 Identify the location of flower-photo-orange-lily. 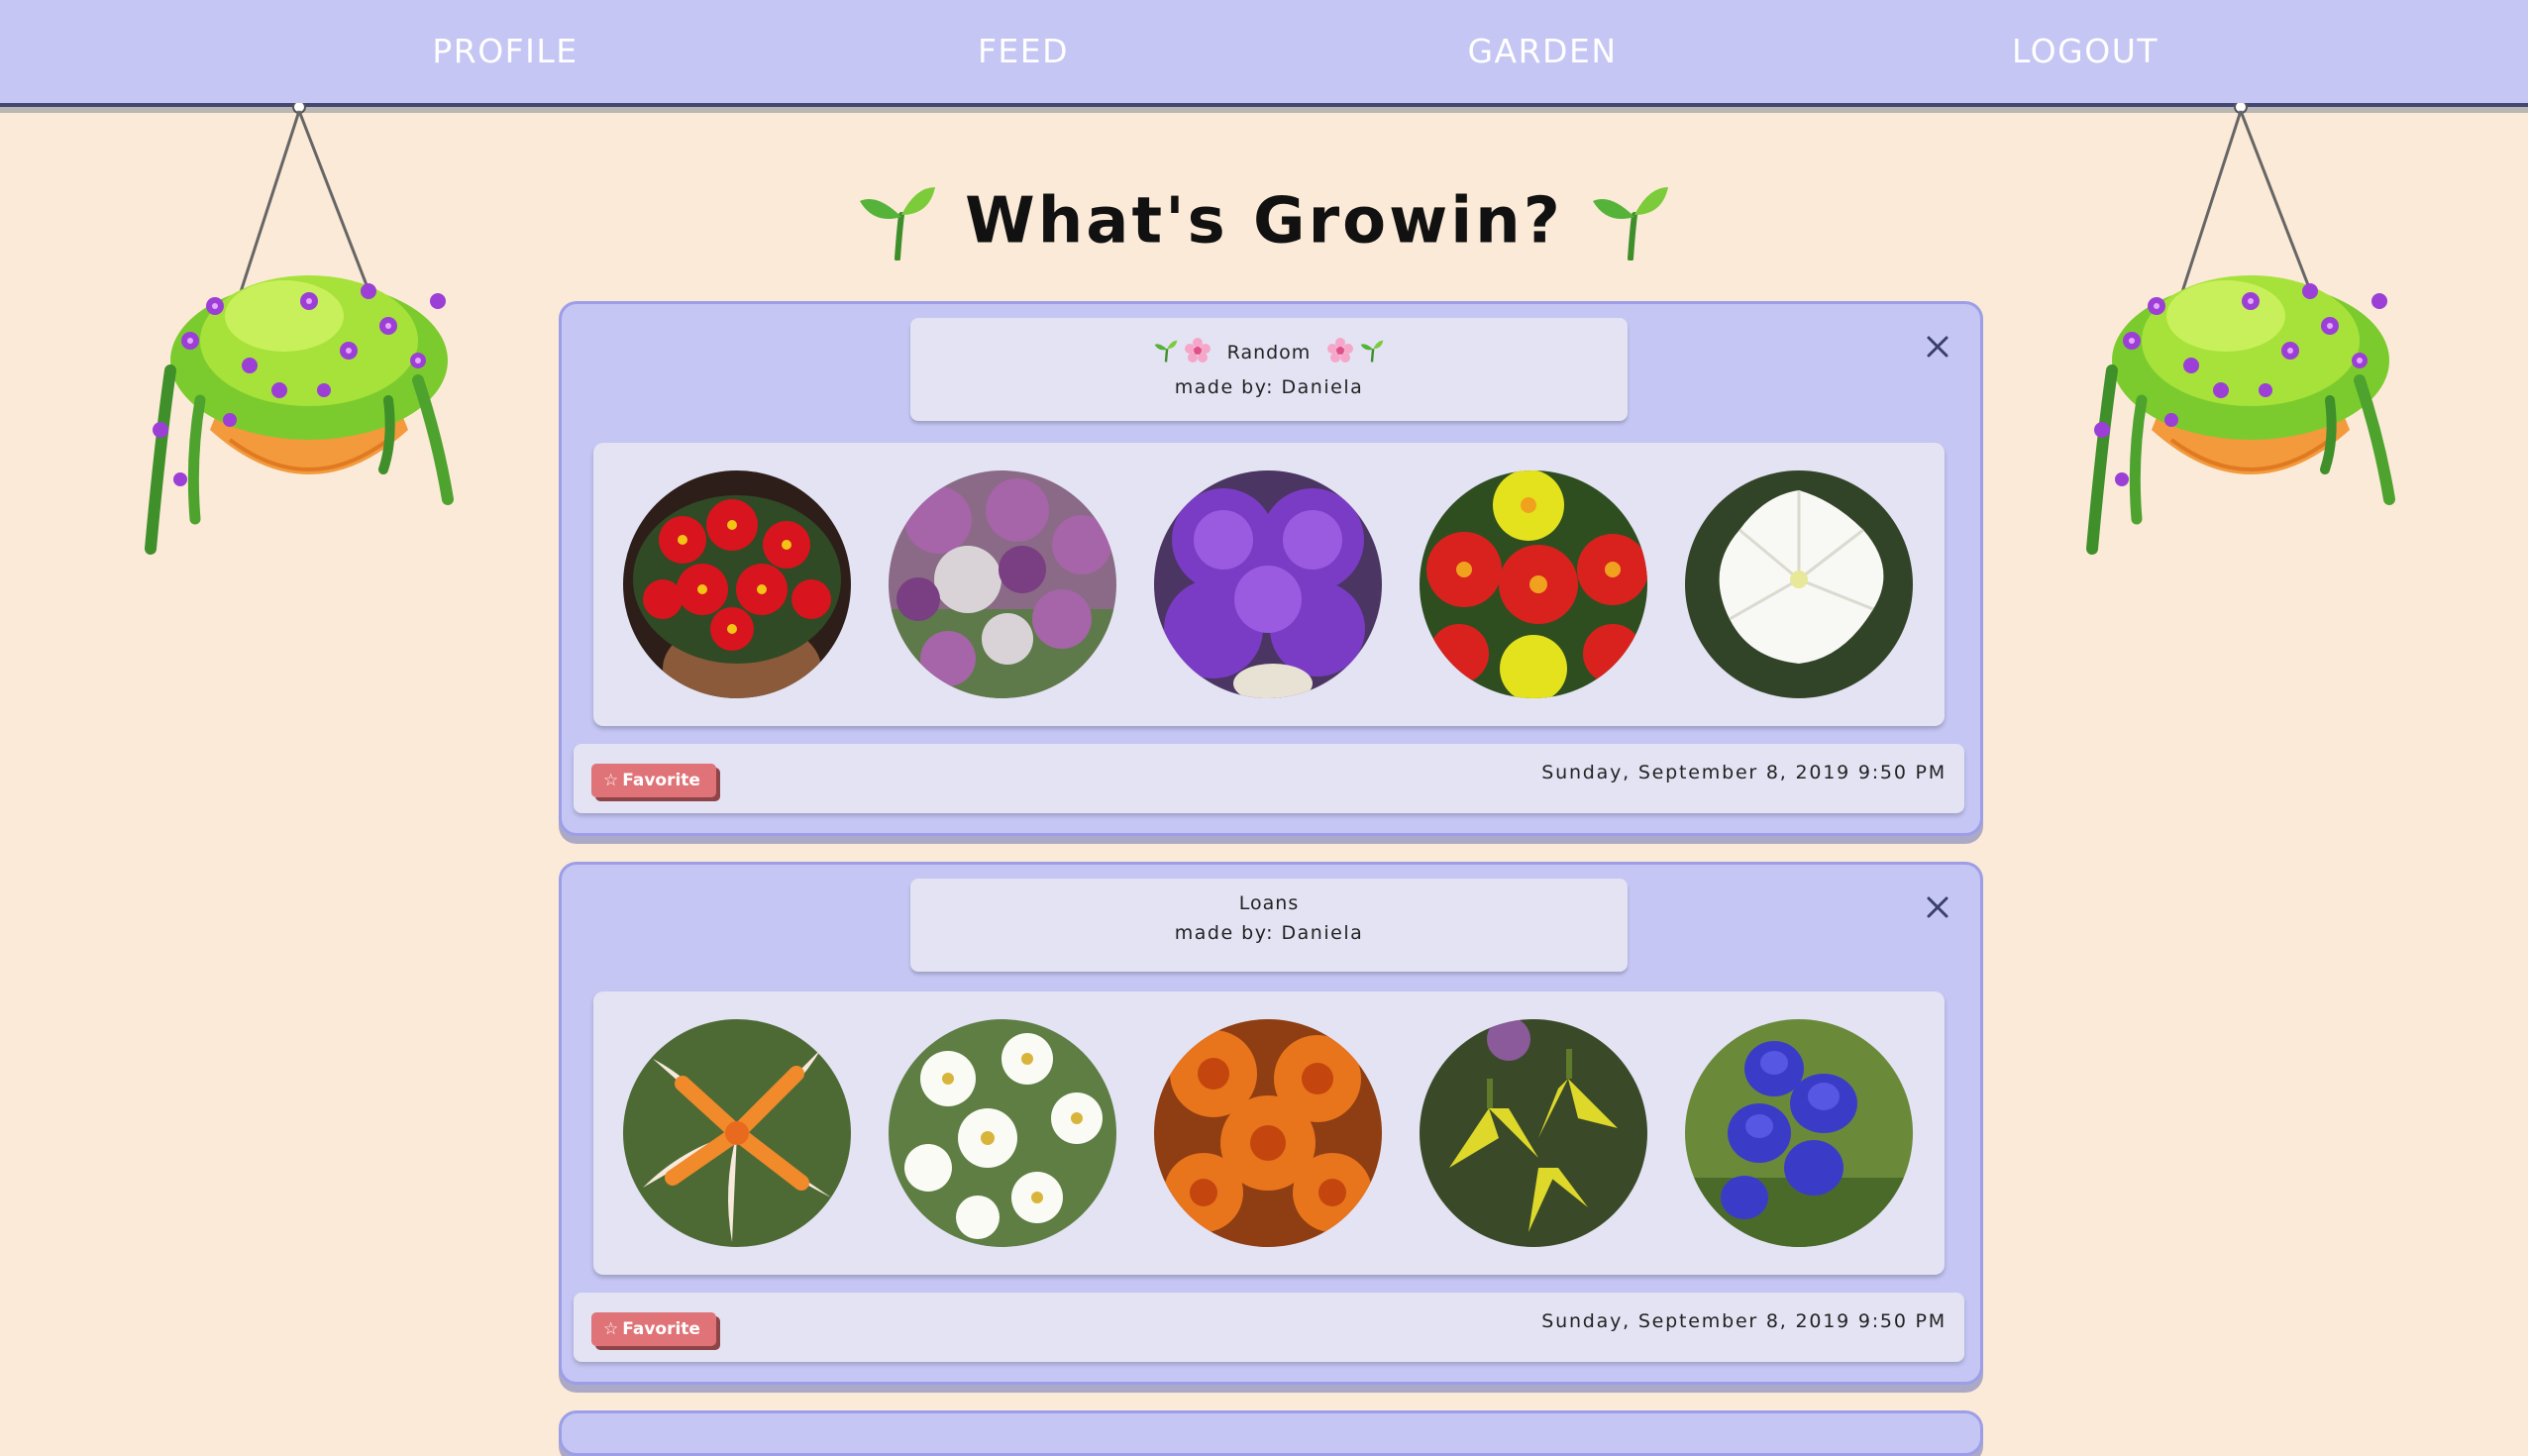
(737, 1133).